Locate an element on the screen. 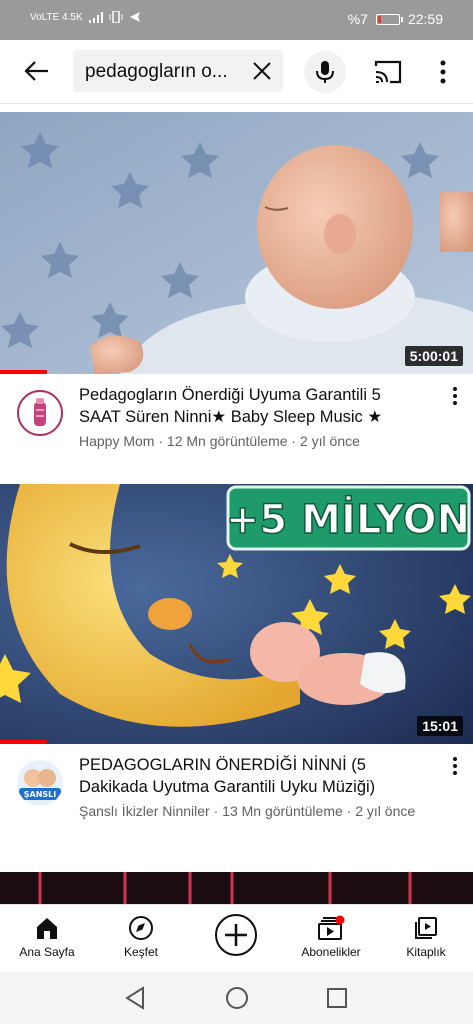  channel-logo: ŞANSLI is located at coordinates (40, 784).